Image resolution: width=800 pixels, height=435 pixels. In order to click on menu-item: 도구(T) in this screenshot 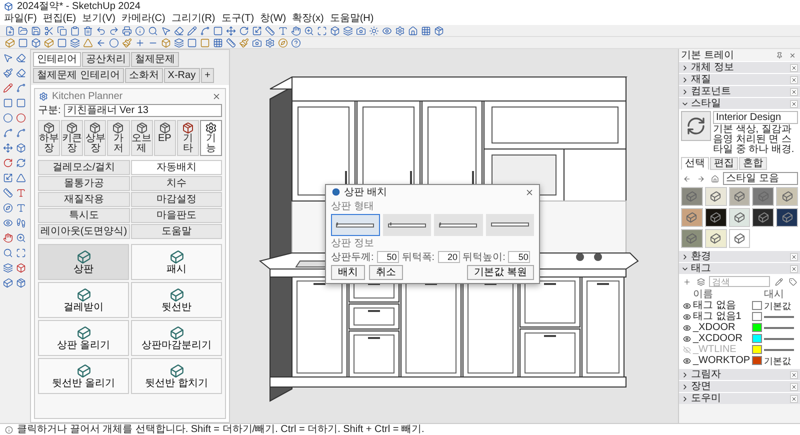, I will do `click(237, 18)`.